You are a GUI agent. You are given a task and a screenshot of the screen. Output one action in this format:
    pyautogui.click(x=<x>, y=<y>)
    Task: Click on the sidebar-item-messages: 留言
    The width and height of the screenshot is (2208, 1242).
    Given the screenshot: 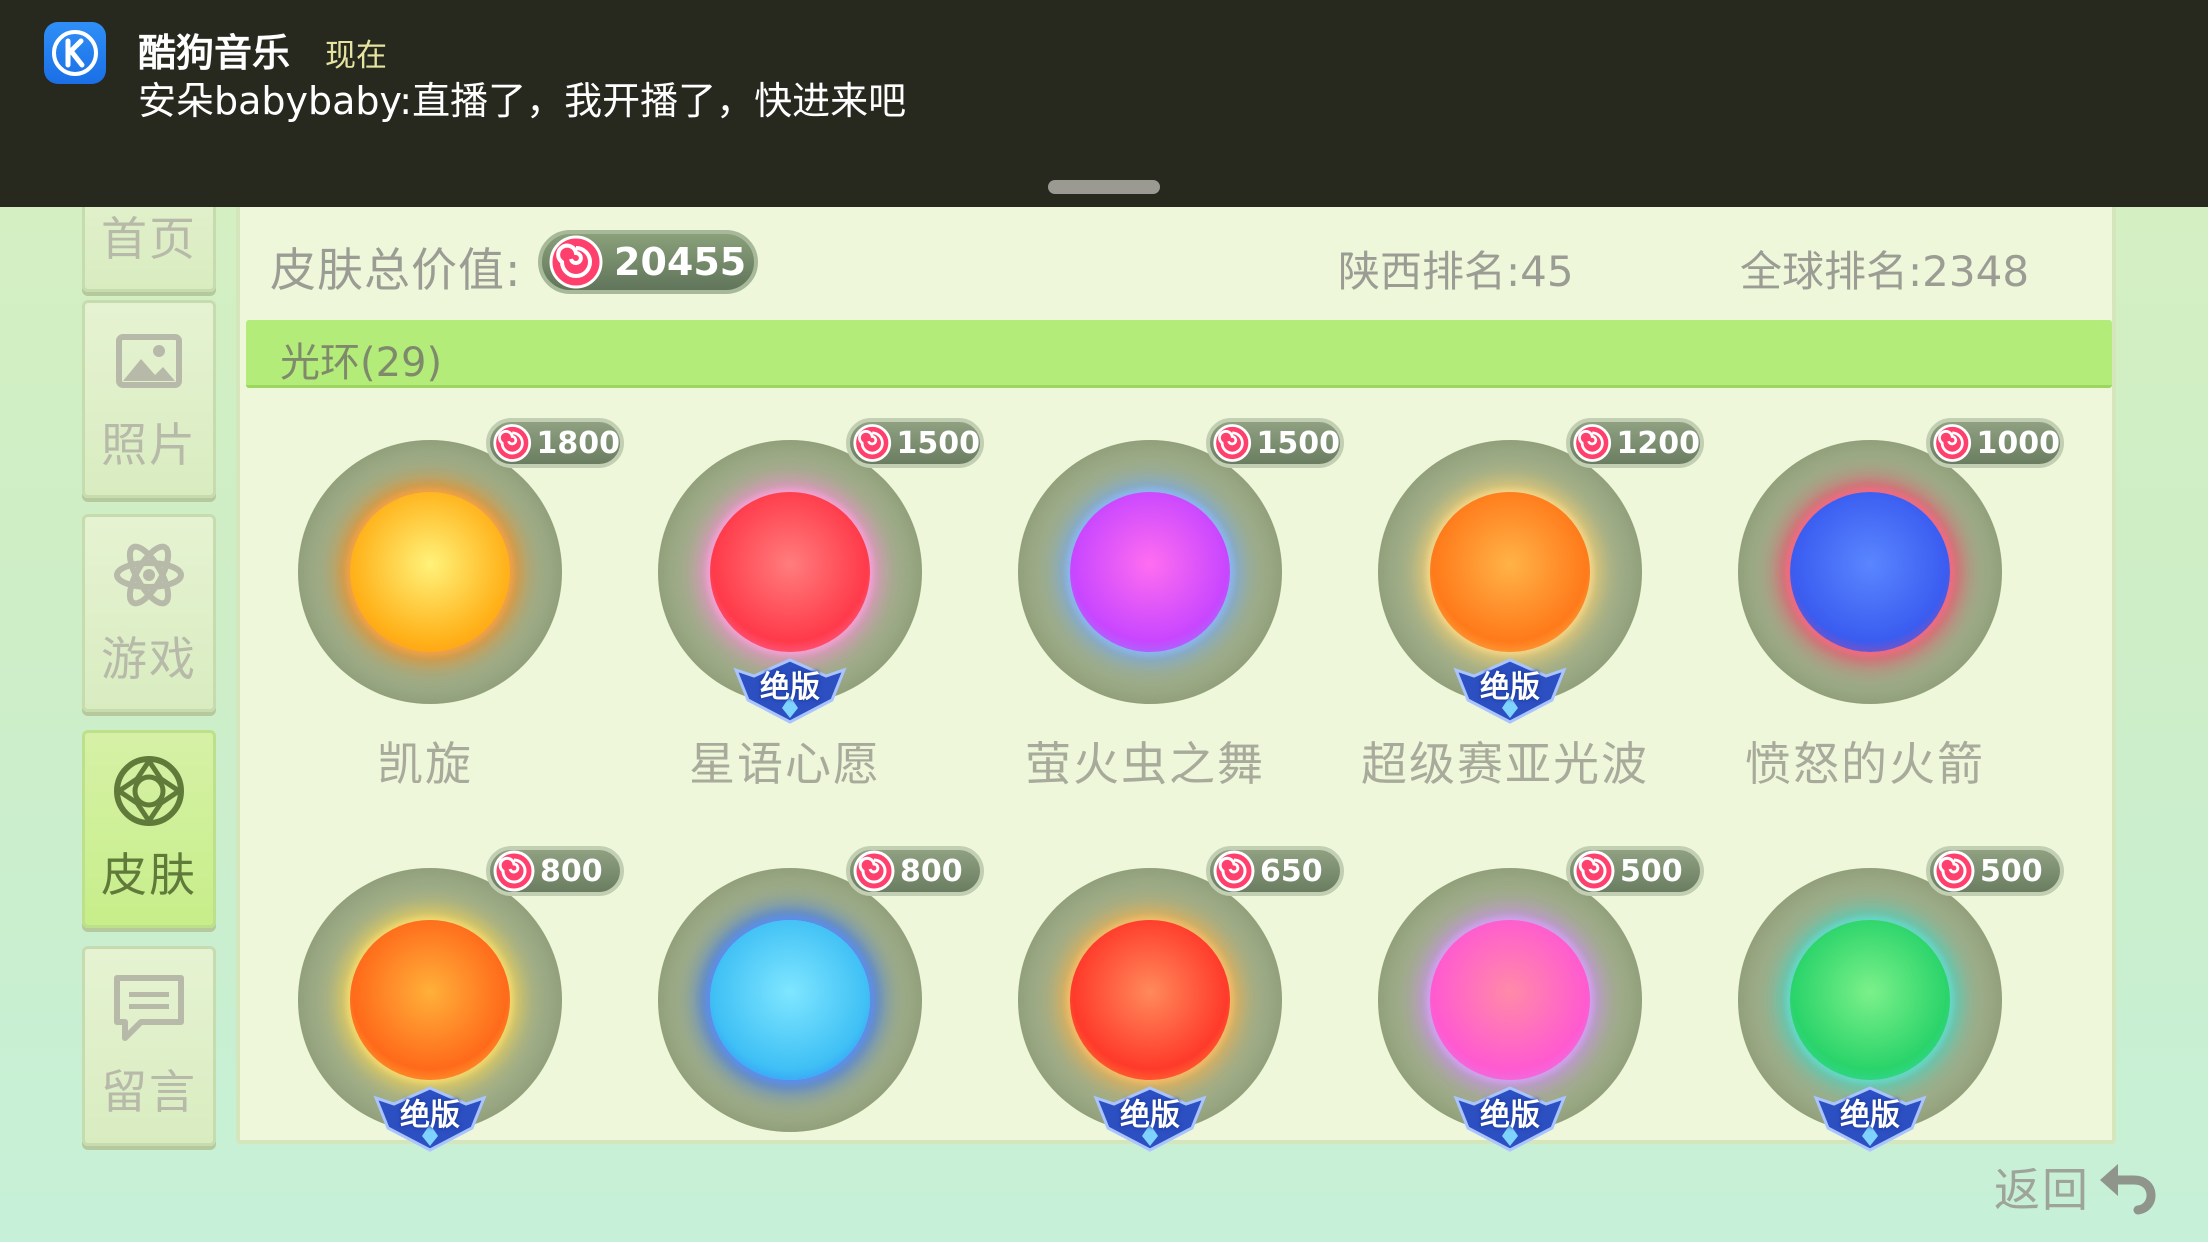 What is the action you would take?
    pyautogui.click(x=149, y=1046)
    